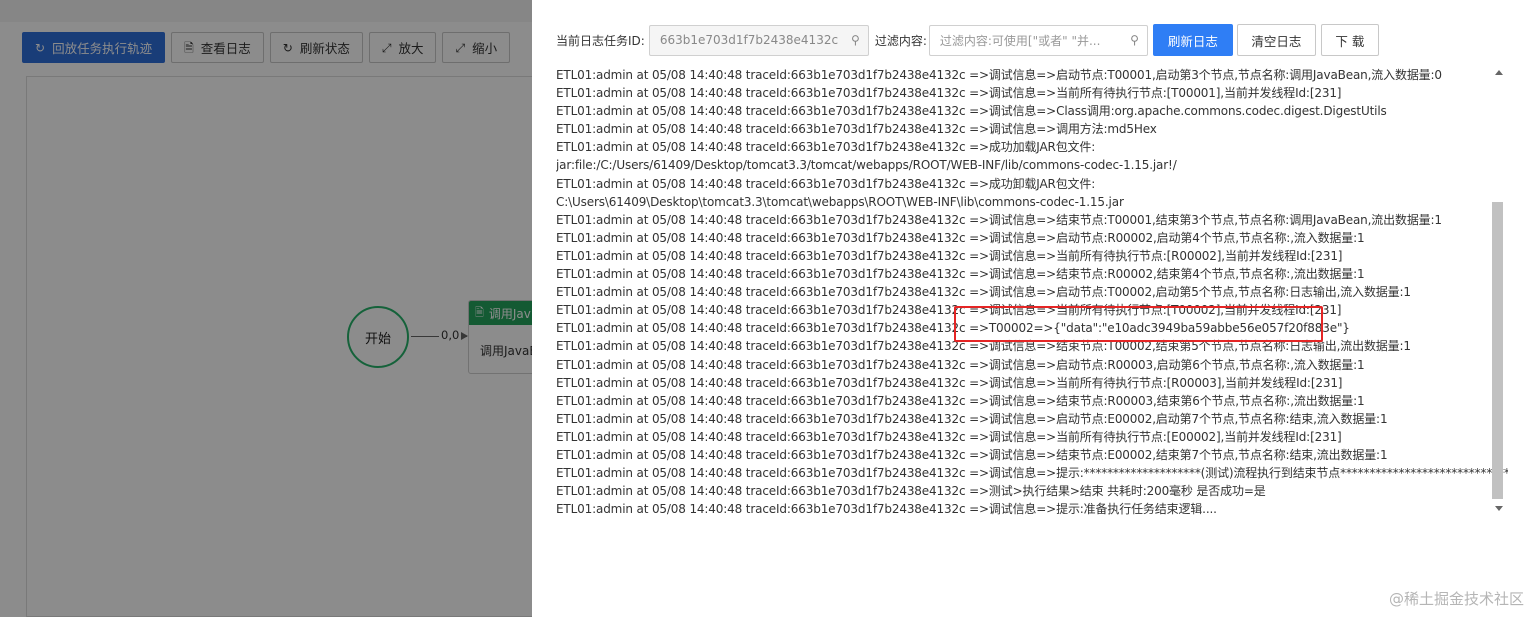 This screenshot has width=1532, height=617. What do you see at coordinates (749, 40) in the screenshot?
I see `task-id-value: 663b1e703d1f7b2438e4132c` at bounding box center [749, 40].